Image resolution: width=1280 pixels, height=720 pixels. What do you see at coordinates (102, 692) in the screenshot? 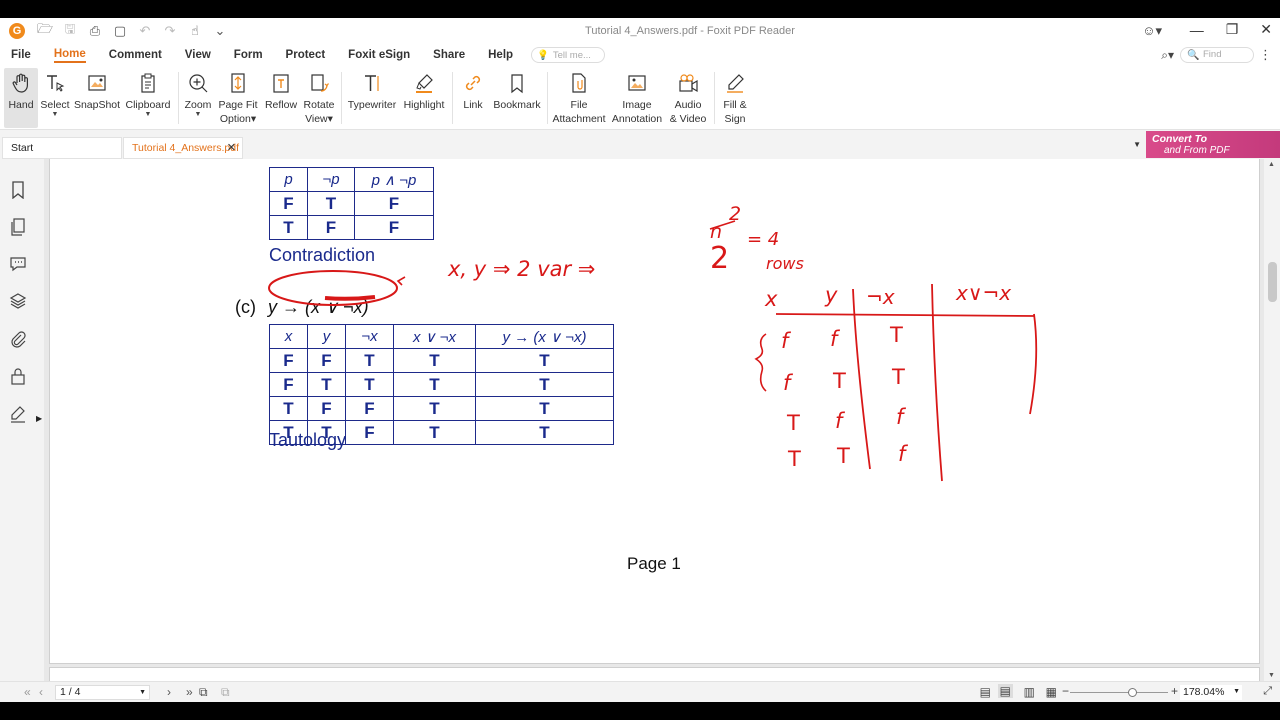
I see `page-number-input: 1 / 4 ▼` at bounding box center [102, 692].